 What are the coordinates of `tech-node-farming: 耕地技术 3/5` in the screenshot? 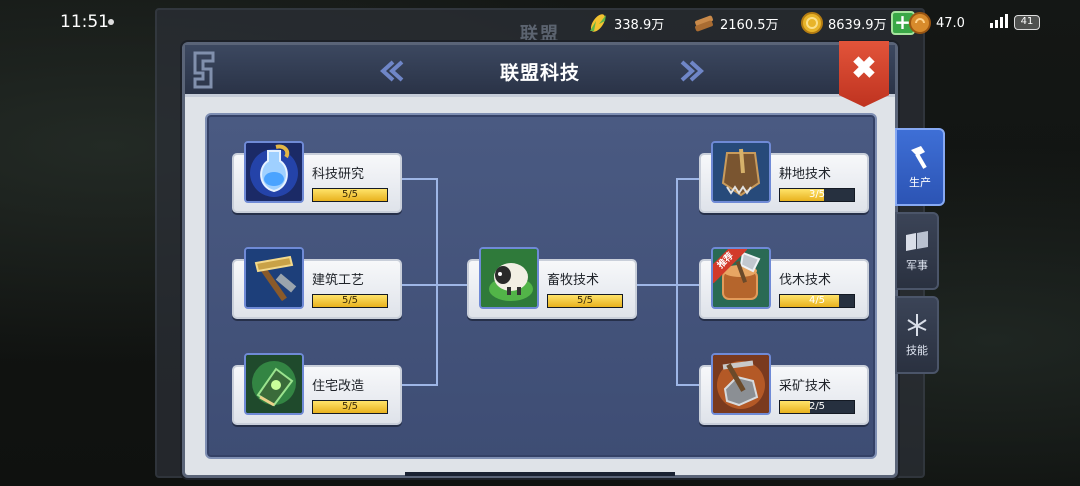 It's located at (784, 177).